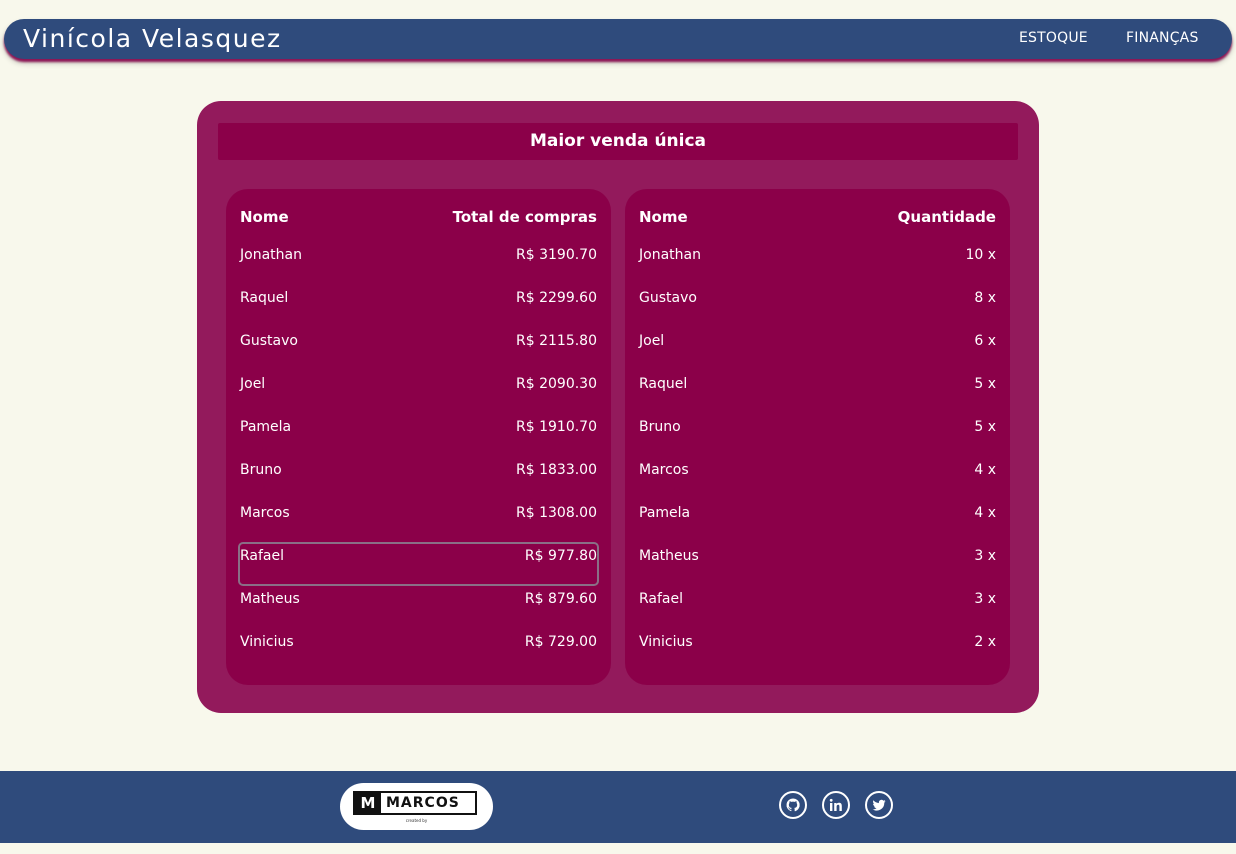 This screenshot has width=1236, height=854. I want to click on logo-mark: M, so click(368, 803).